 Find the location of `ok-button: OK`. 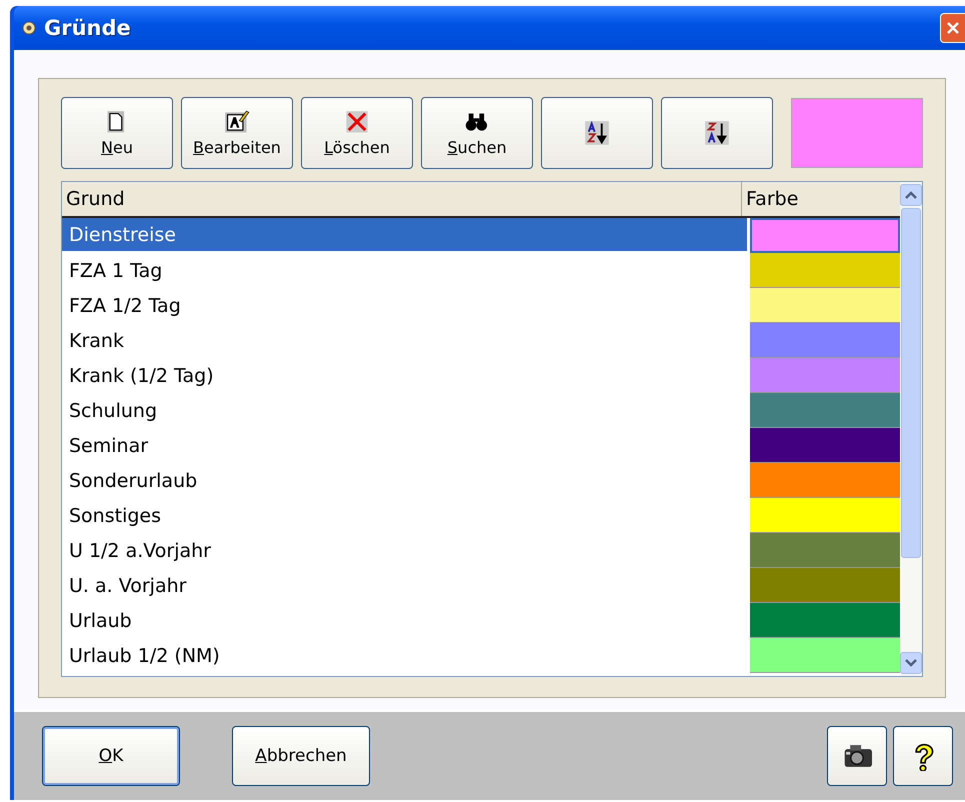

ok-button: OK is located at coordinates (111, 756).